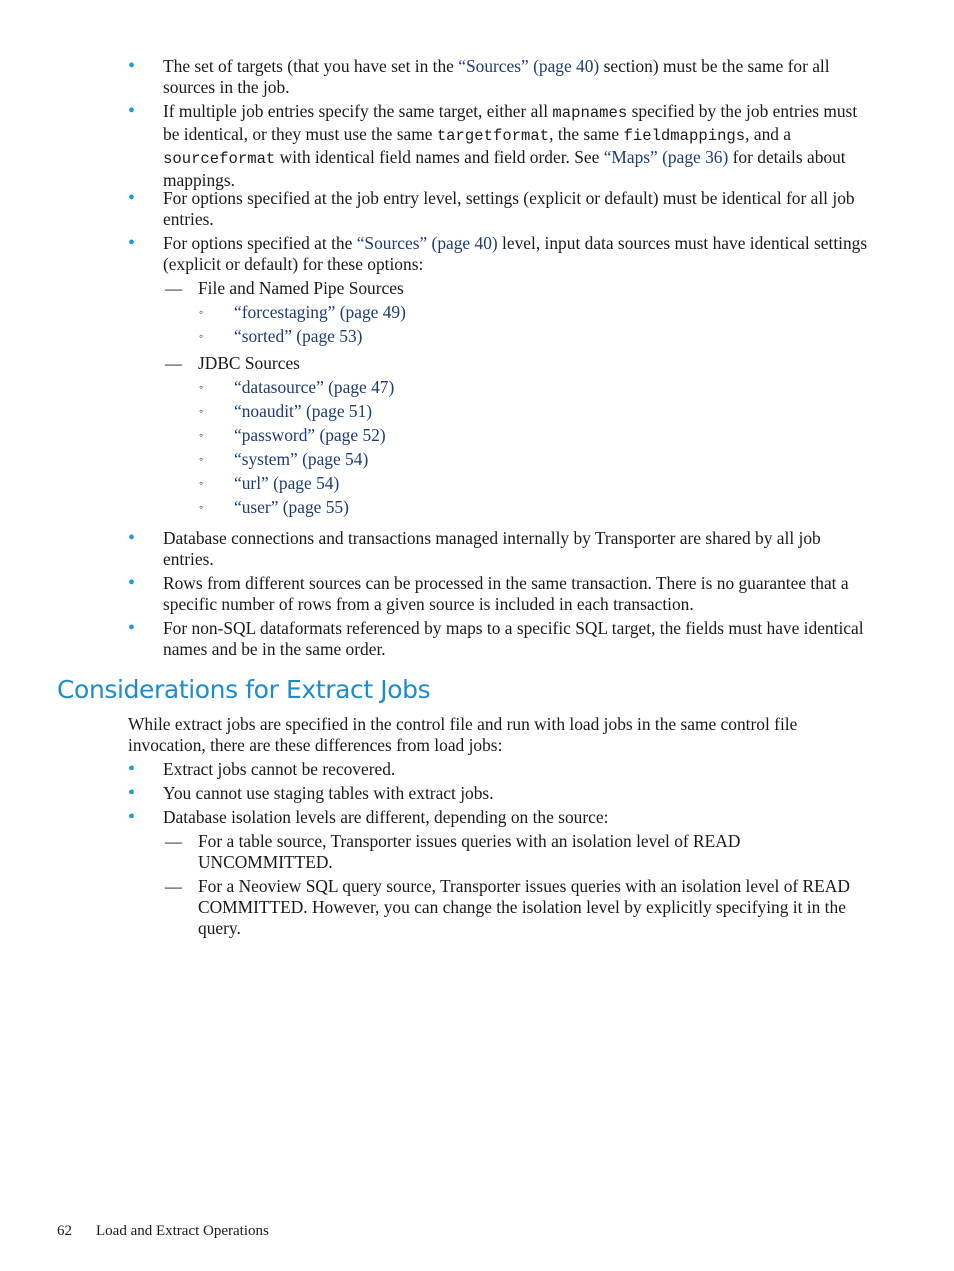  Describe the element at coordinates (551, 387) in the screenshot. I see `option-link: “datasource” (page 47)` at that location.